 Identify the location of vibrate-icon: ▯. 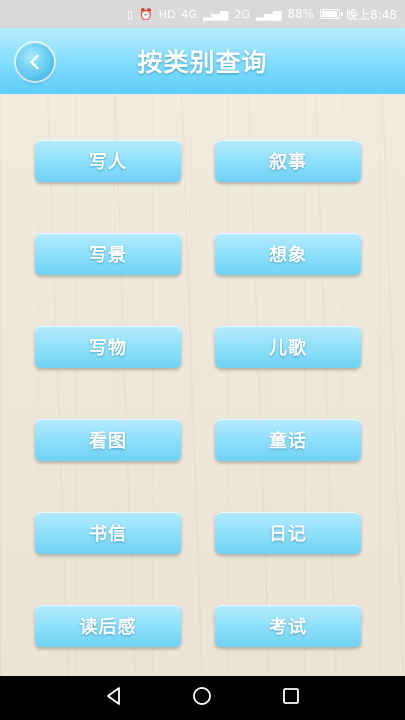
(130, 14).